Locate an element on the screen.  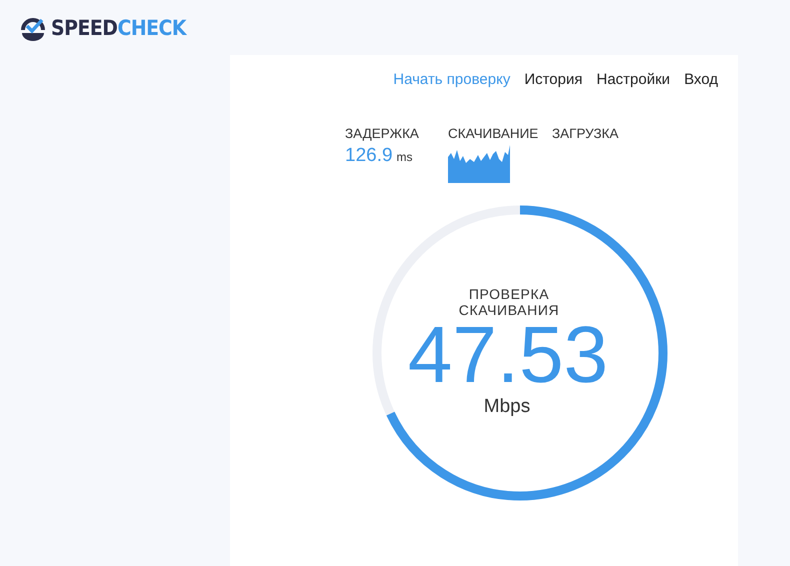
nav-link: Настройки is located at coordinates (633, 79).